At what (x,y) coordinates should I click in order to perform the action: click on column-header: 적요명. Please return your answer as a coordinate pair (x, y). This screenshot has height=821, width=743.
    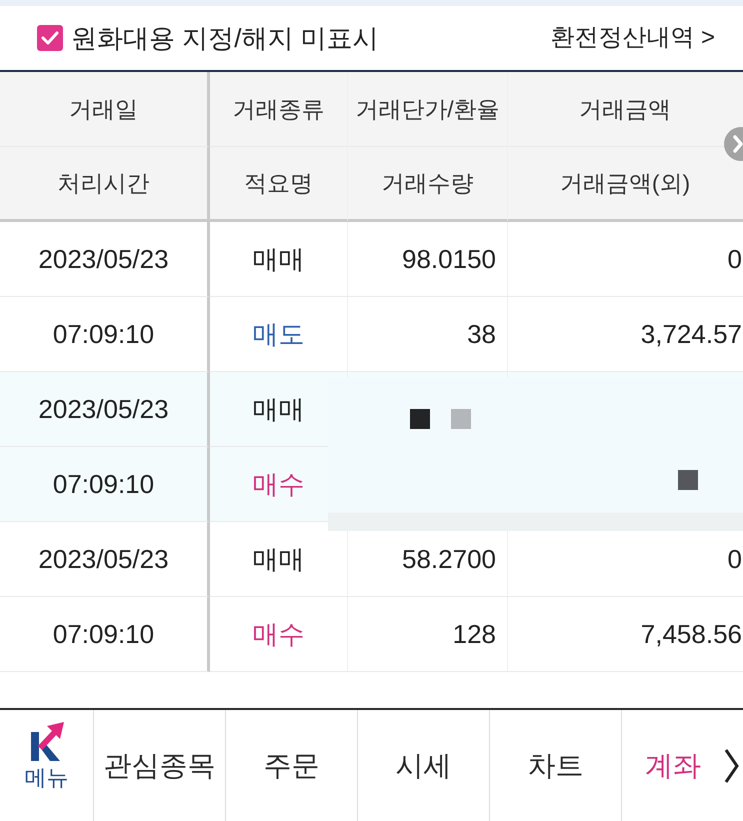
    Looking at the image, I should click on (279, 184).